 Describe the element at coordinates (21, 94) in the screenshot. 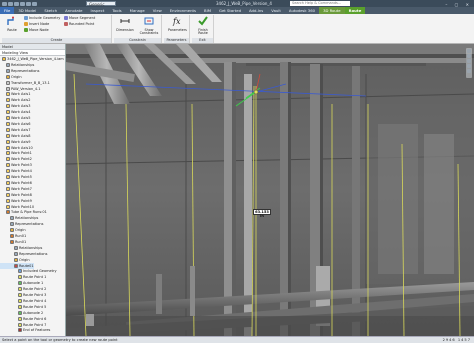

I see `tree-item-label: Work Axis1` at that location.